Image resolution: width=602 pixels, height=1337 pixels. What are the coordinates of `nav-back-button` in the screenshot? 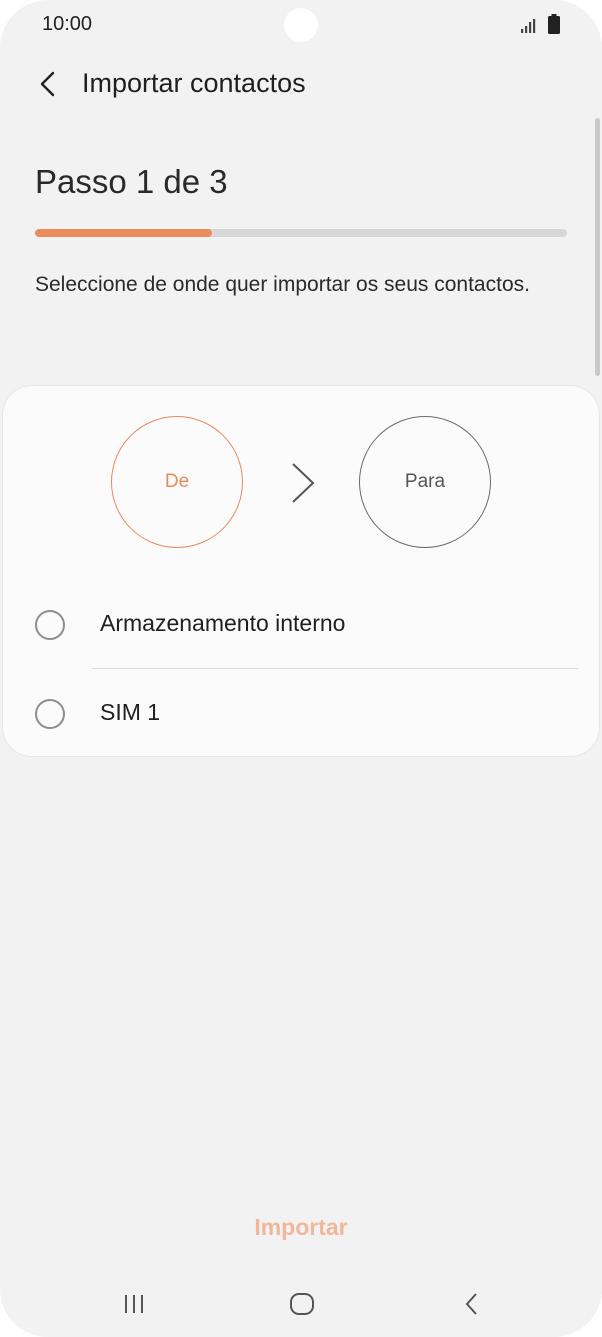 It's located at (472, 1304).